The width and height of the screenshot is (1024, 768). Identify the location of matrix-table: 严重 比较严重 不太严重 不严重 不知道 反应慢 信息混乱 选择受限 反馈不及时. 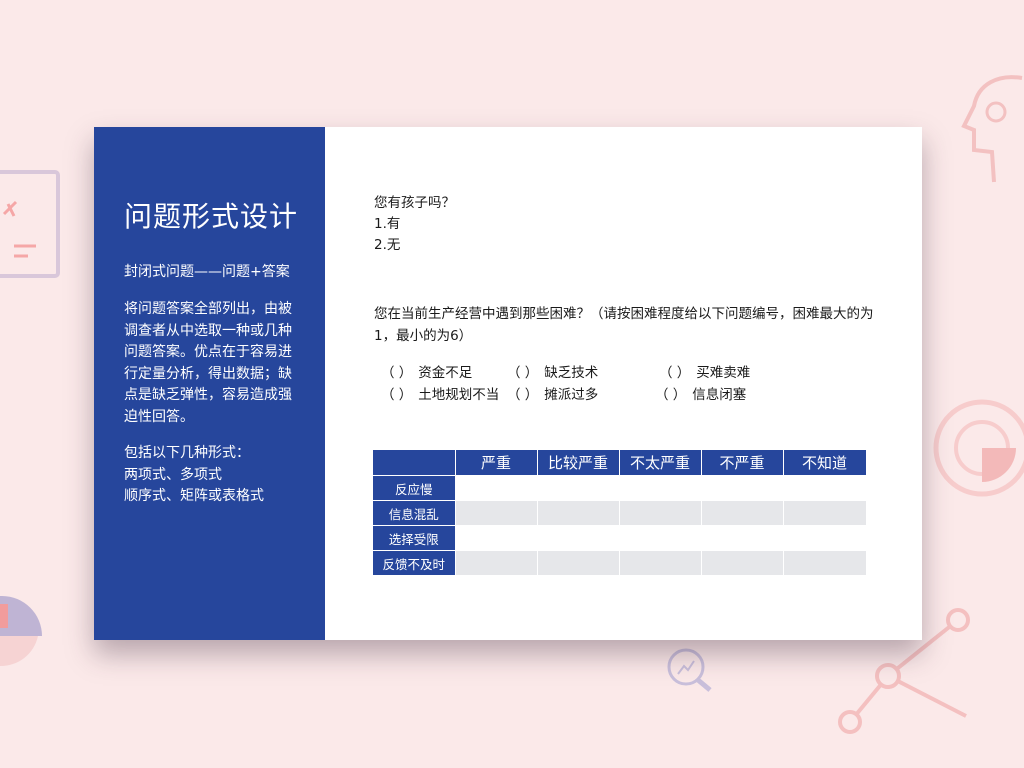
(620, 512).